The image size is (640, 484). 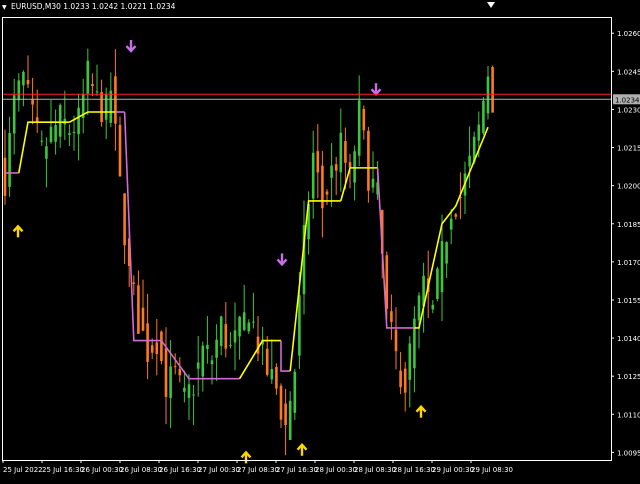 What do you see at coordinates (628, 339) in the screenshot?
I see `y-tick-label: 1.0140` at bounding box center [628, 339].